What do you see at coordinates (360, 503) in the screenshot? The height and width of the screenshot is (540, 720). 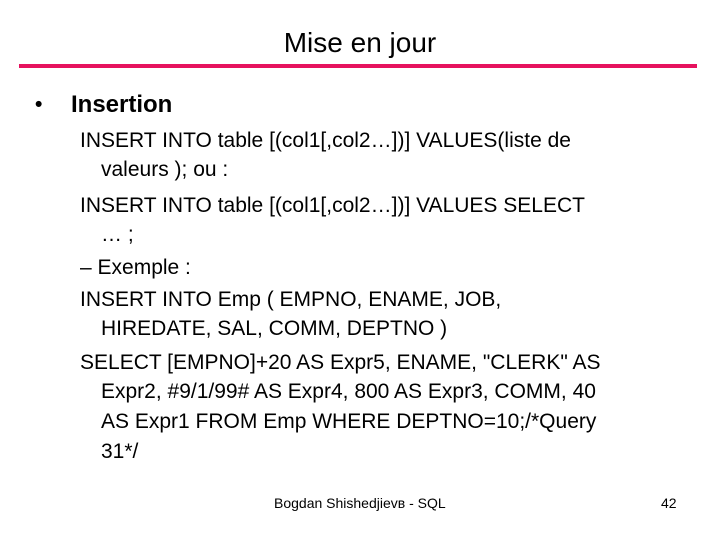 I see `footer-author: Bogdan Shishedjievв - SQL` at bounding box center [360, 503].